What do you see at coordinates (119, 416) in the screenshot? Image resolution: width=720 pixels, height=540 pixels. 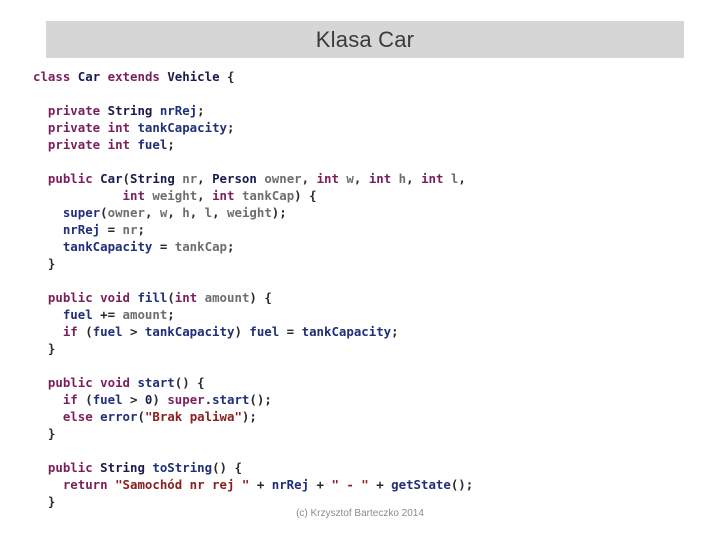 I see `code-token: error` at bounding box center [119, 416].